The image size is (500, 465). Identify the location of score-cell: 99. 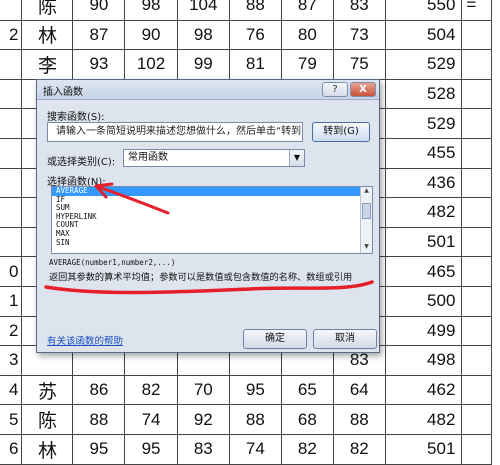
(203, 64).